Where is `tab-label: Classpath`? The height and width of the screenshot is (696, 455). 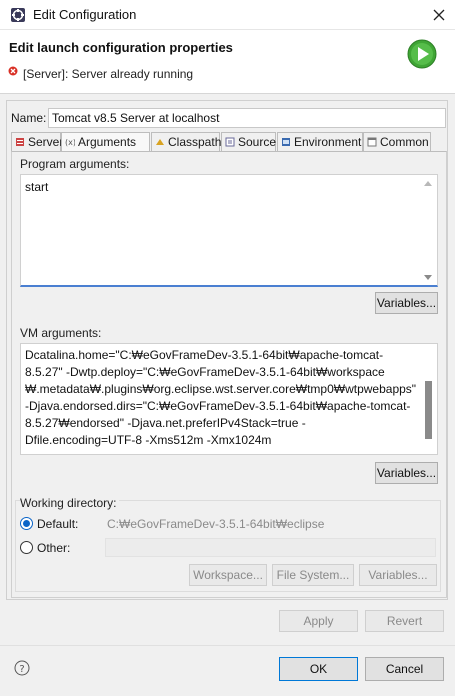 tab-label: Classpath is located at coordinates (195, 142).